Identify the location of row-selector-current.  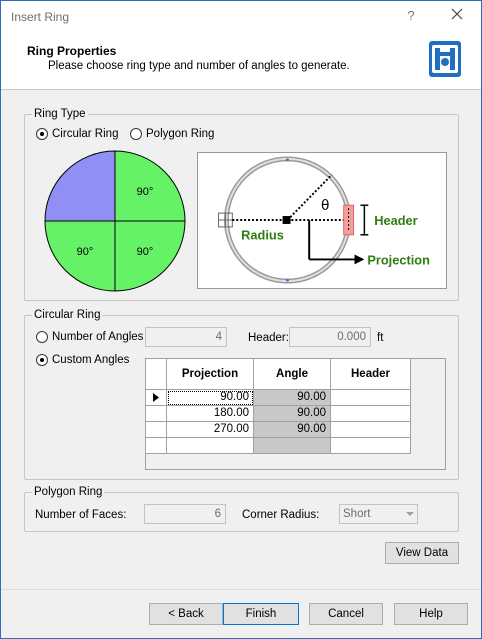
(156, 398).